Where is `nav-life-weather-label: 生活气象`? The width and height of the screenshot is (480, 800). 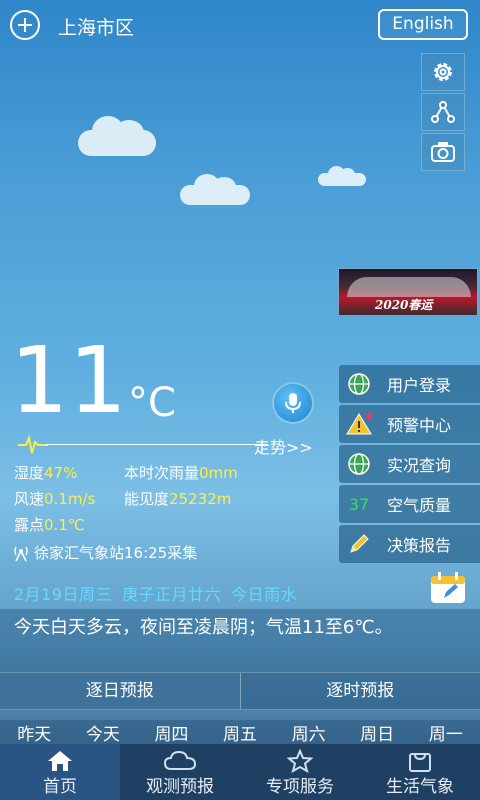
nav-life-weather-label: 生活气象 is located at coordinates (420, 787).